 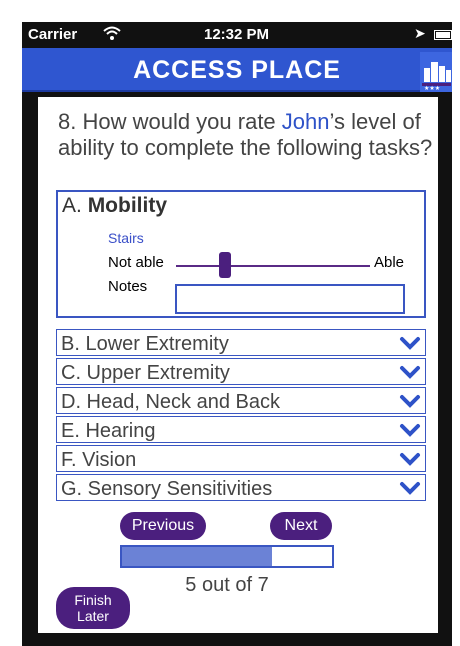 I want to click on slider-min-label: Not able, so click(x=136, y=262).